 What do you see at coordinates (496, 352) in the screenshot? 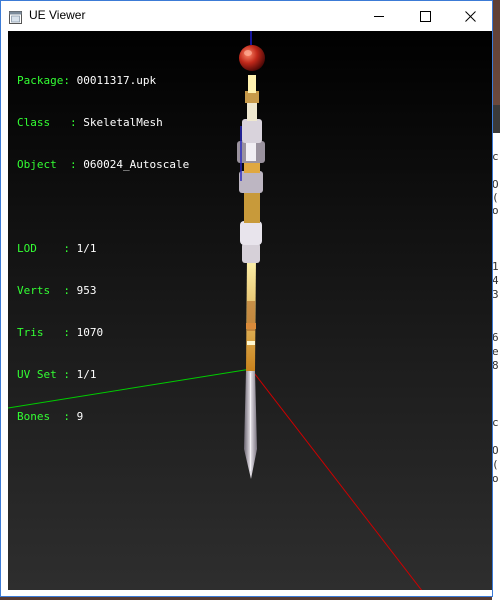
I see `background-window: c O ( o 1 4 3 6 e 8 c O ( o` at bounding box center [496, 352].